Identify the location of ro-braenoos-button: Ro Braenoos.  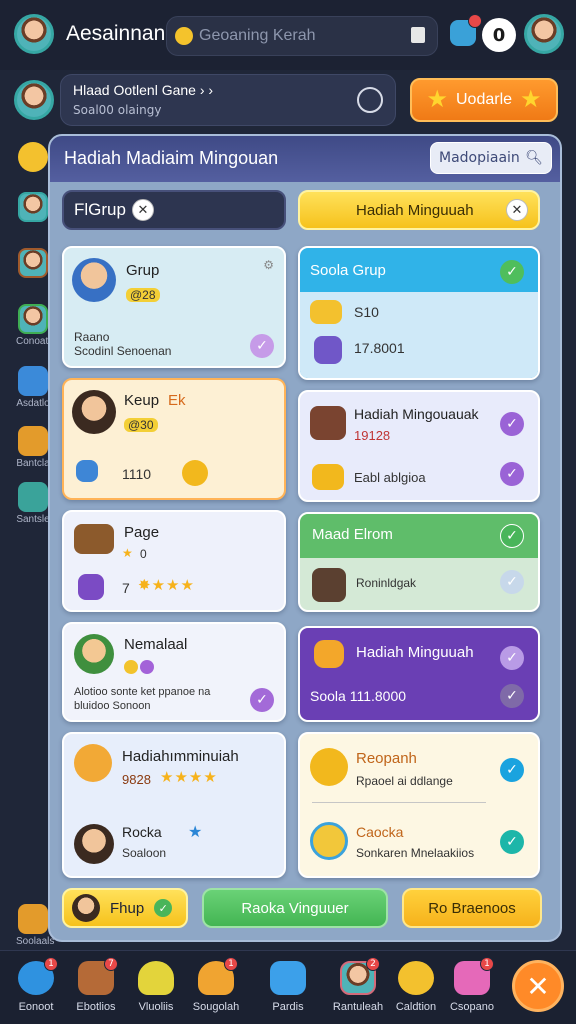
(472, 908).